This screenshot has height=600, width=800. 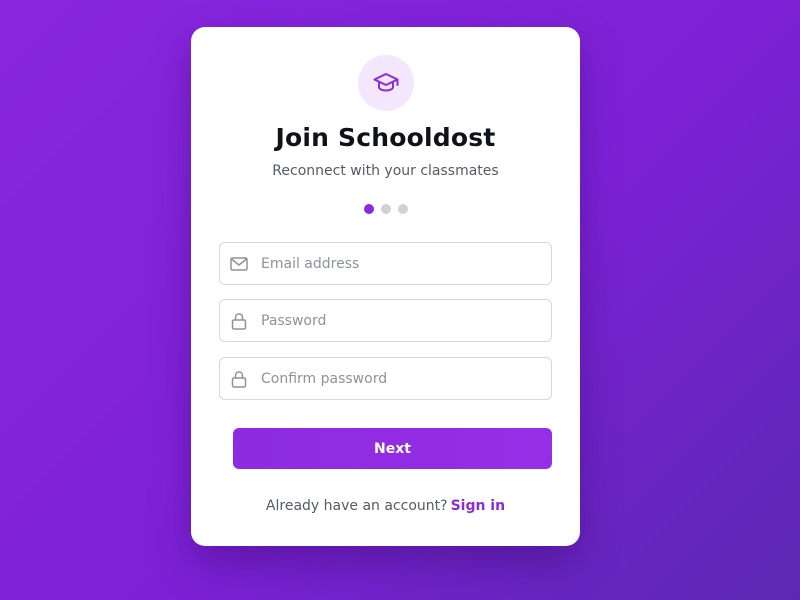 What do you see at coordinates (478, 506) in the screenshot?
I see `sign-in-link: Sign in` at bounding box center [478, 506].